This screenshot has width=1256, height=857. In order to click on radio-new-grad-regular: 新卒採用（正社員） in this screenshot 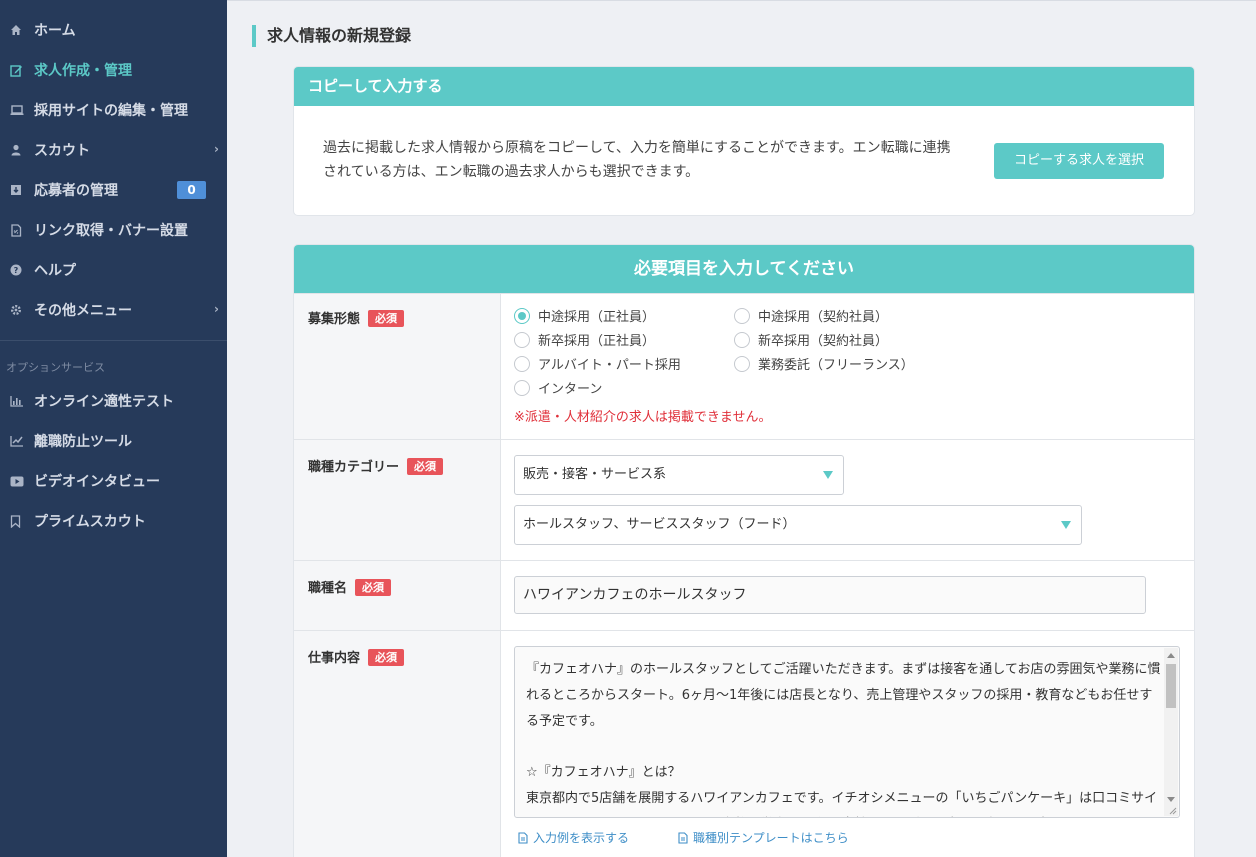, I will do `click(584, 339)`.